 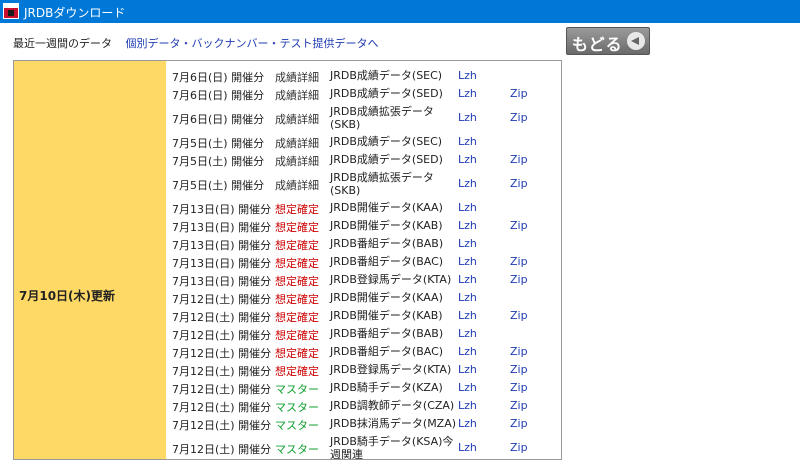 I want to click on update-date-label: 7月10日(木)更新, so click(x=67, y=296).